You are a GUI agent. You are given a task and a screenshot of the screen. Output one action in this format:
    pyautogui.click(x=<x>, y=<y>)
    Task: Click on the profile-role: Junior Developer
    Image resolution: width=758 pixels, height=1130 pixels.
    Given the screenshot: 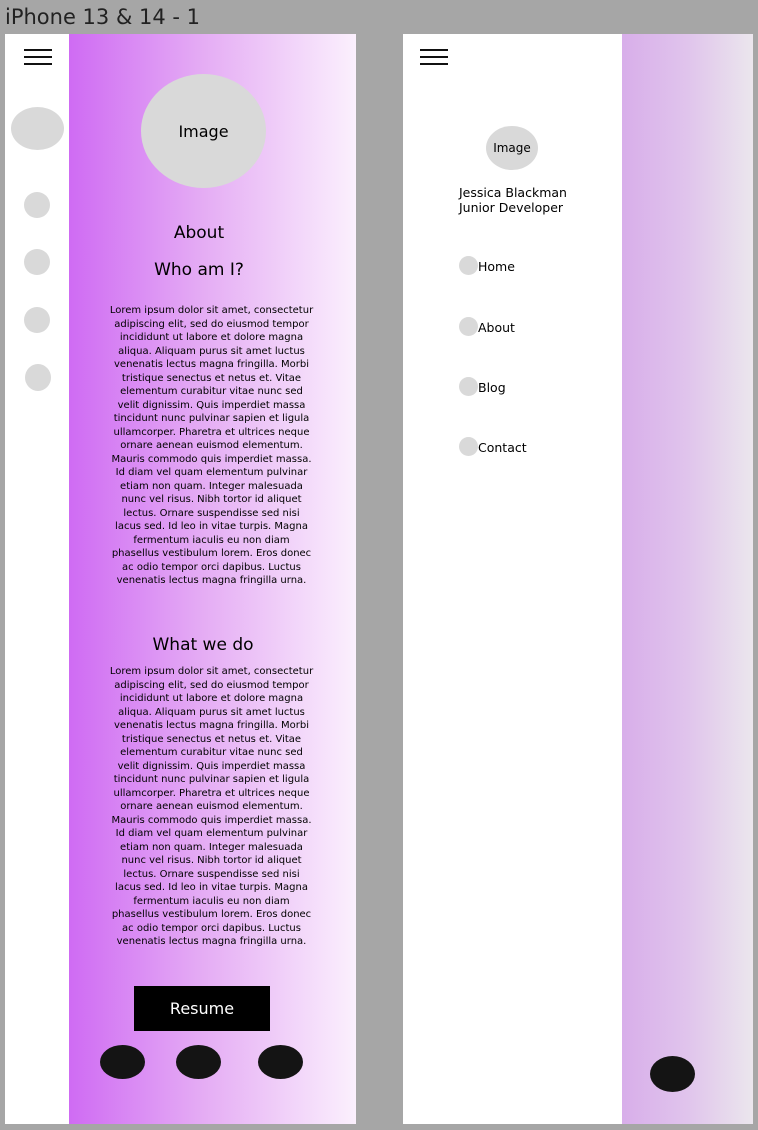 What is the action you would take?
    pyautogui.click(x=511, y=207)
    